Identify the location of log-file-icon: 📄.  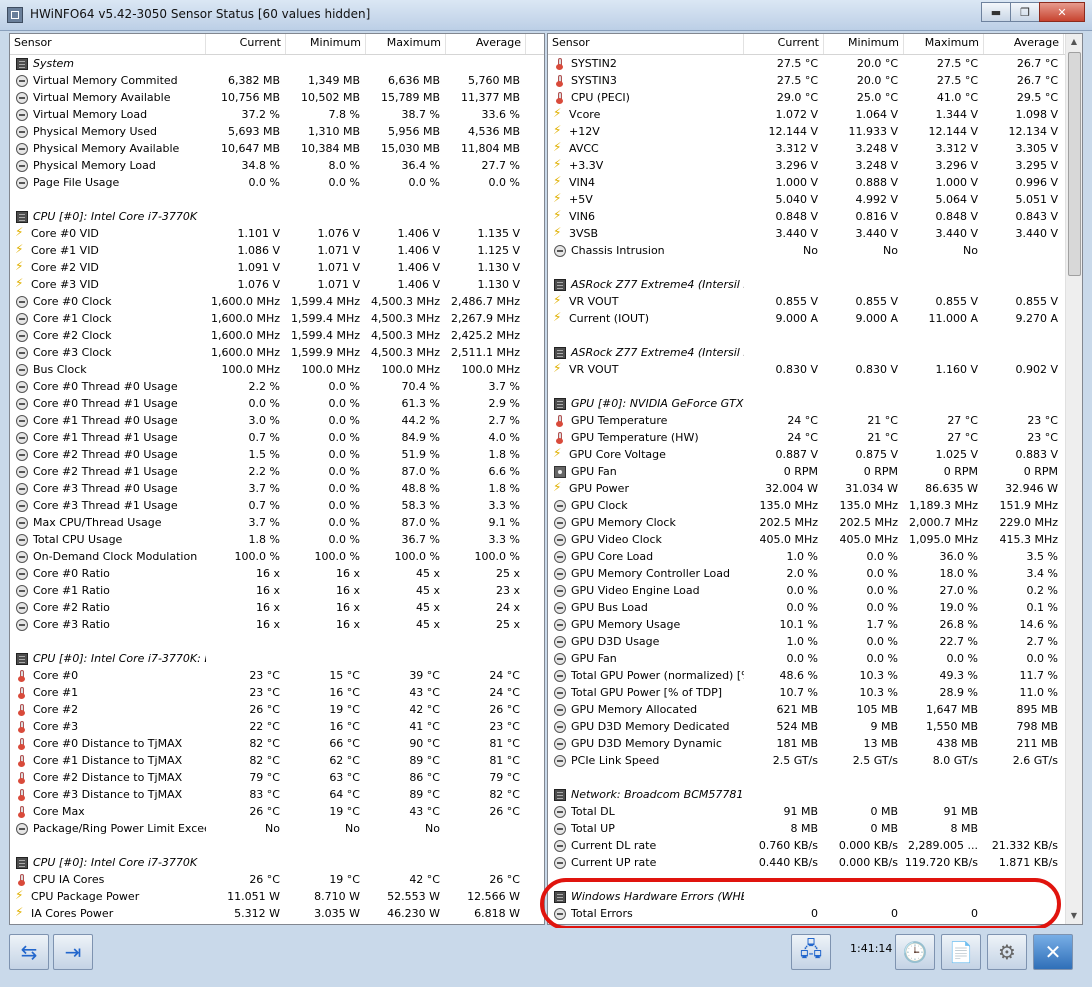
(961, 952).